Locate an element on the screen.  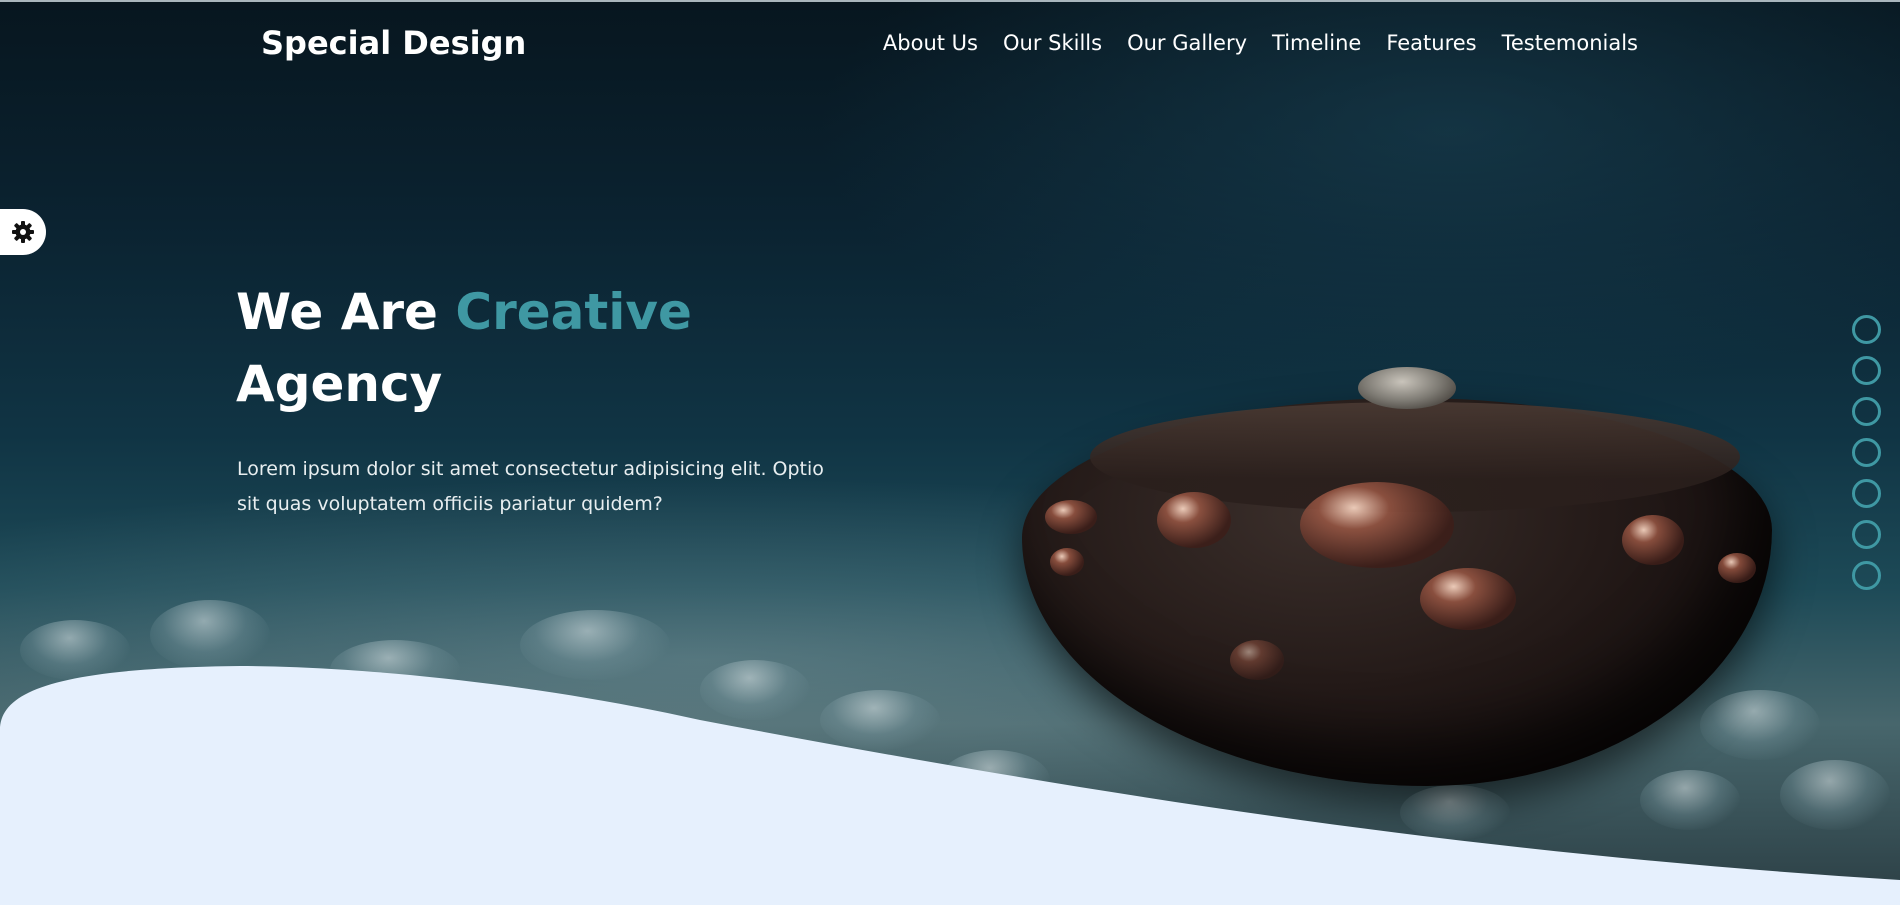
hero-heading-text: We Are is located at coordinates (346, 312).